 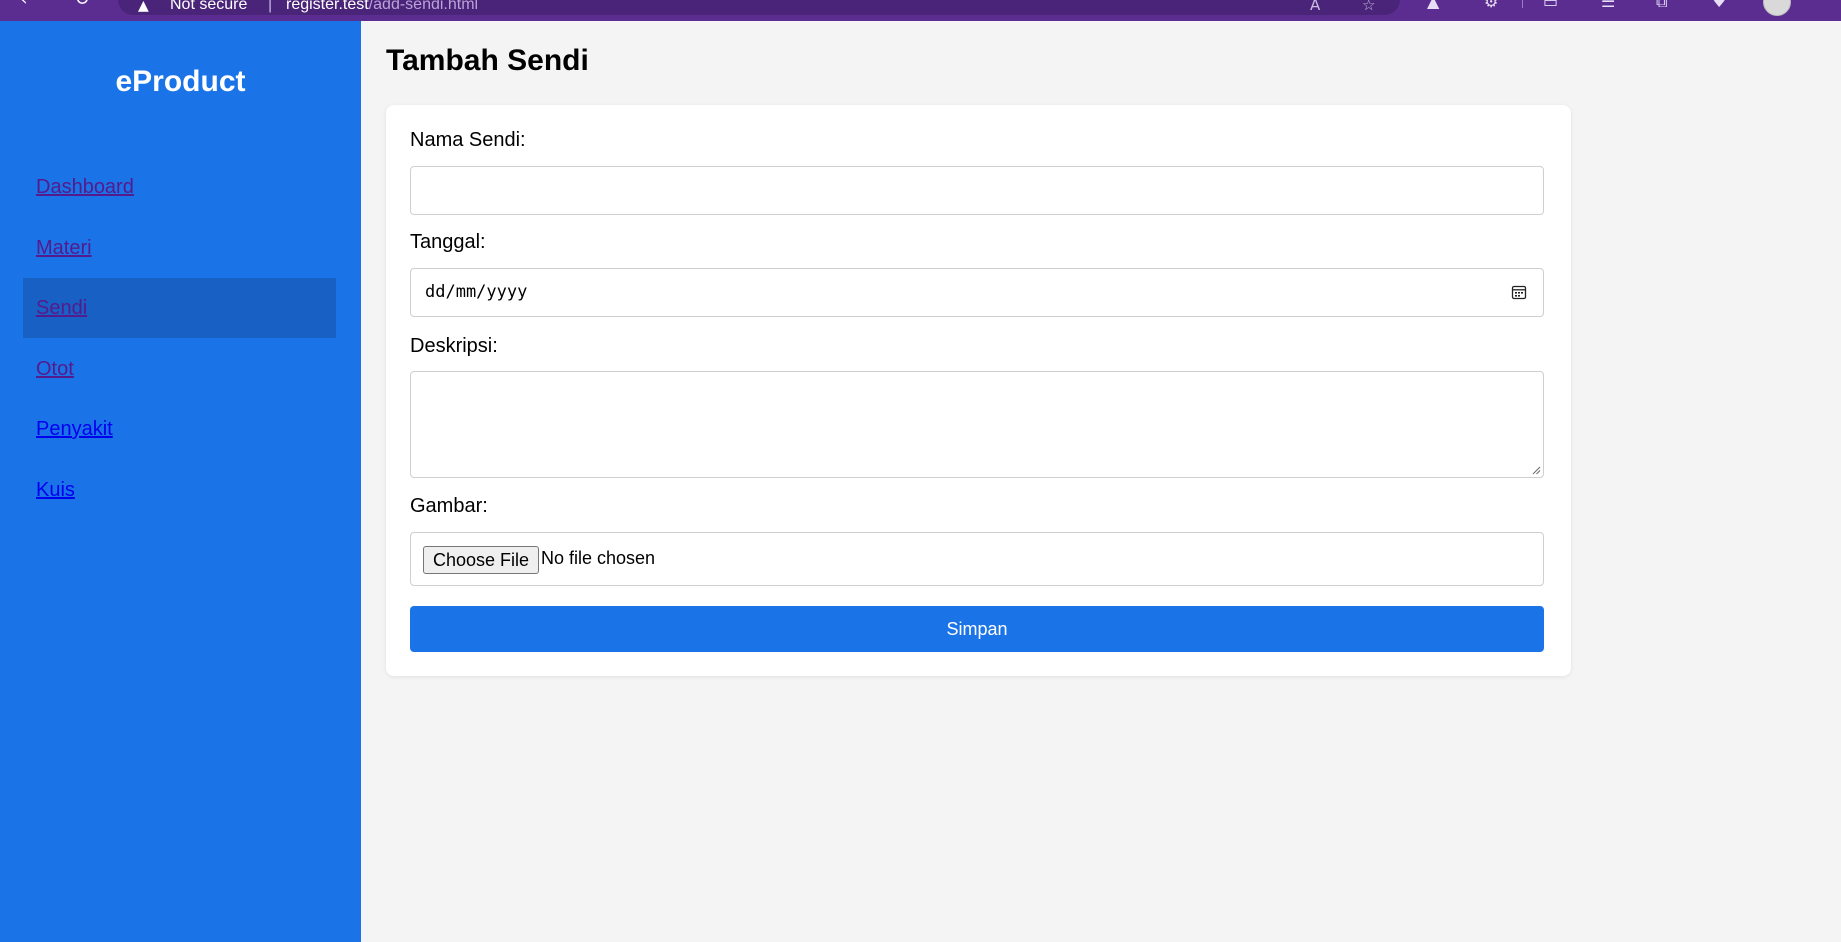 What do you see at coordinates (423, 6) in the screenshot?
I see `url-path: /add-sendi.html` at bounding box center [423, 6].